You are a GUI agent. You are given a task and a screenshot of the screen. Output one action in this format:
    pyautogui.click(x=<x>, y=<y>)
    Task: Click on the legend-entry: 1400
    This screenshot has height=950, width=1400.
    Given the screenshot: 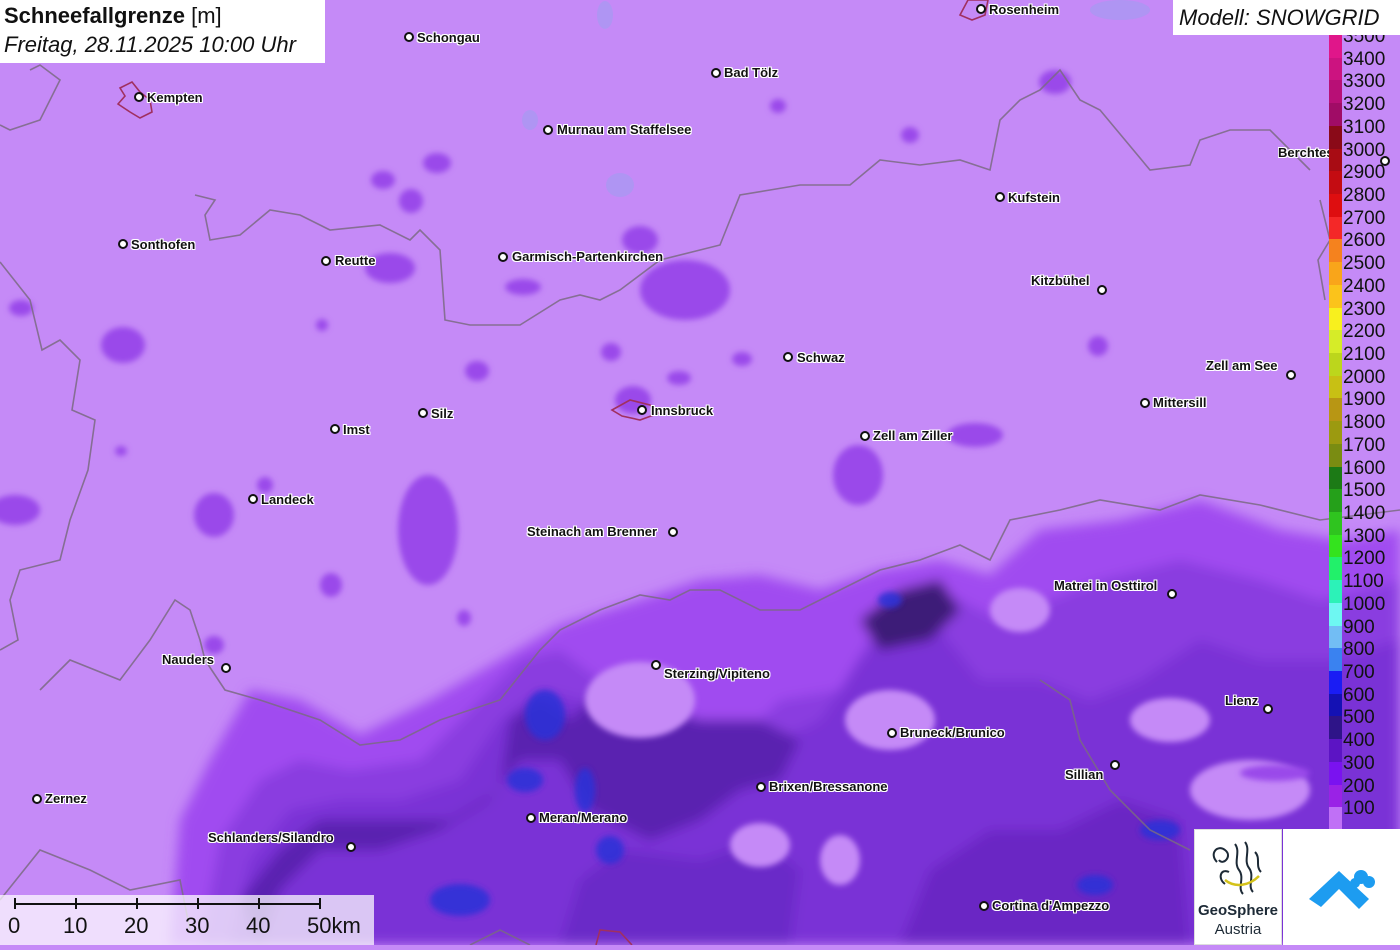 What is the action you would take?
    pyautogui.click(x=1364, y=518)
    